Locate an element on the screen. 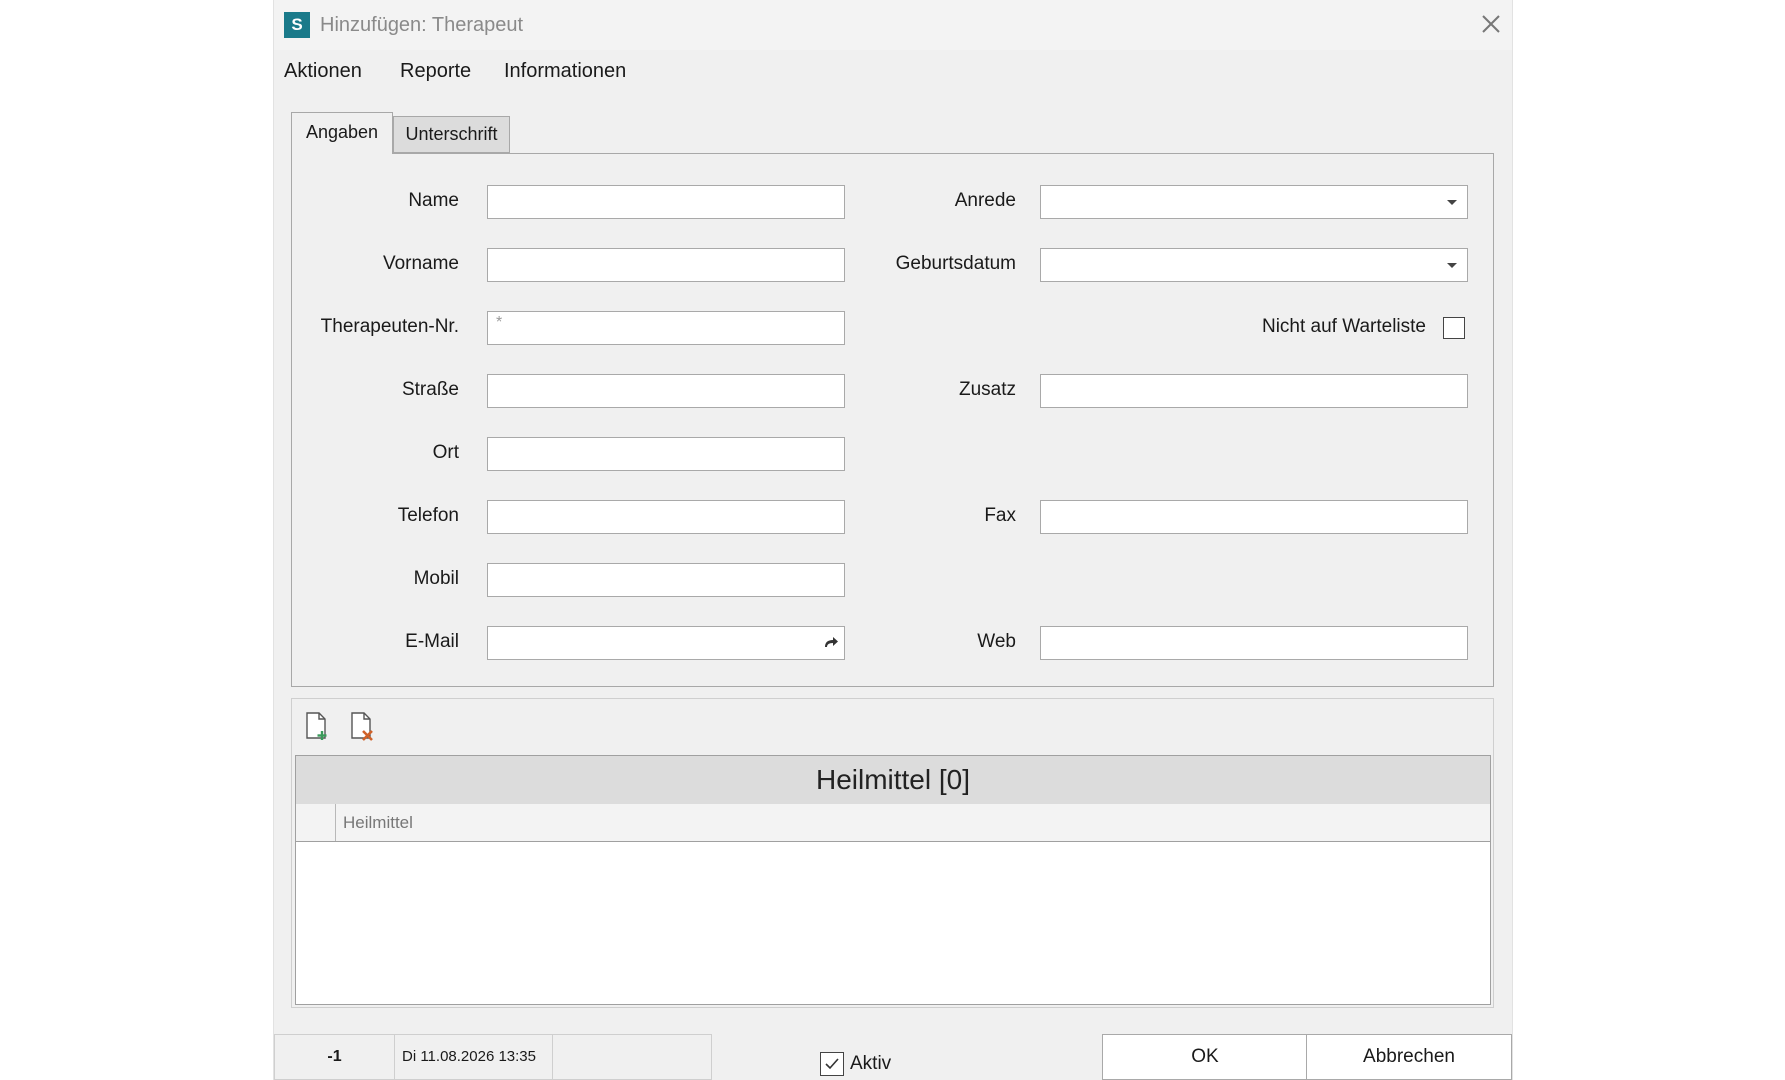 The width and height of the screenshot is (1785, 1080). therapeuten-nr-label: Therapeuten-Nr. is located at coordinates (389, 326).